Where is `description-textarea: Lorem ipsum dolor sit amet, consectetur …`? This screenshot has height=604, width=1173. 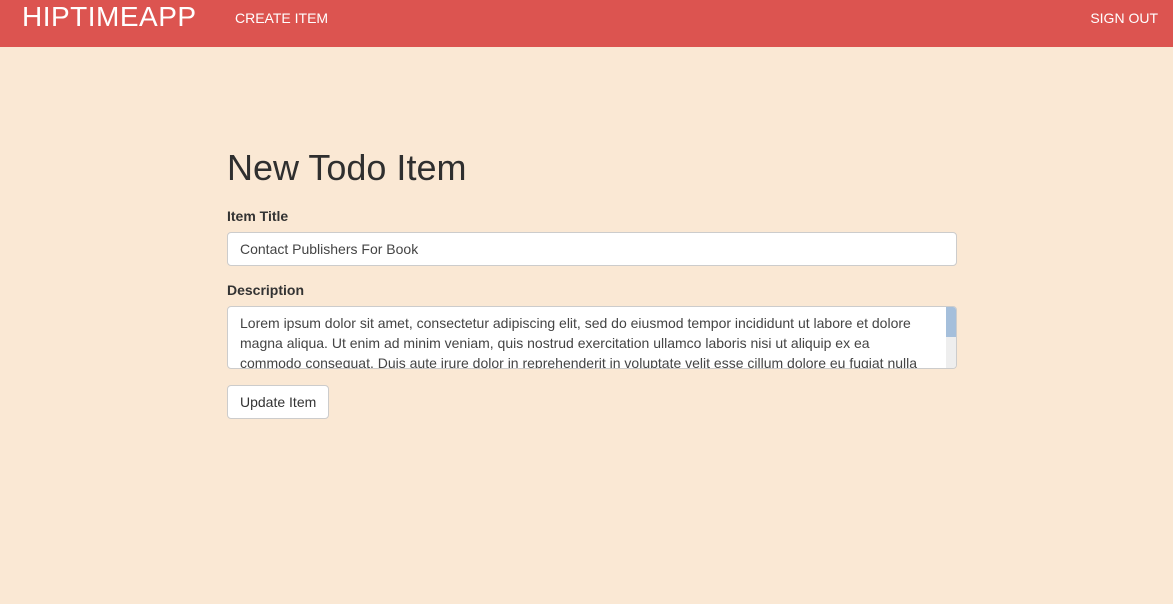
description-textarea: Lorem ipsum dolor sit amet, consectetur … is located at coordinates (592, 337).